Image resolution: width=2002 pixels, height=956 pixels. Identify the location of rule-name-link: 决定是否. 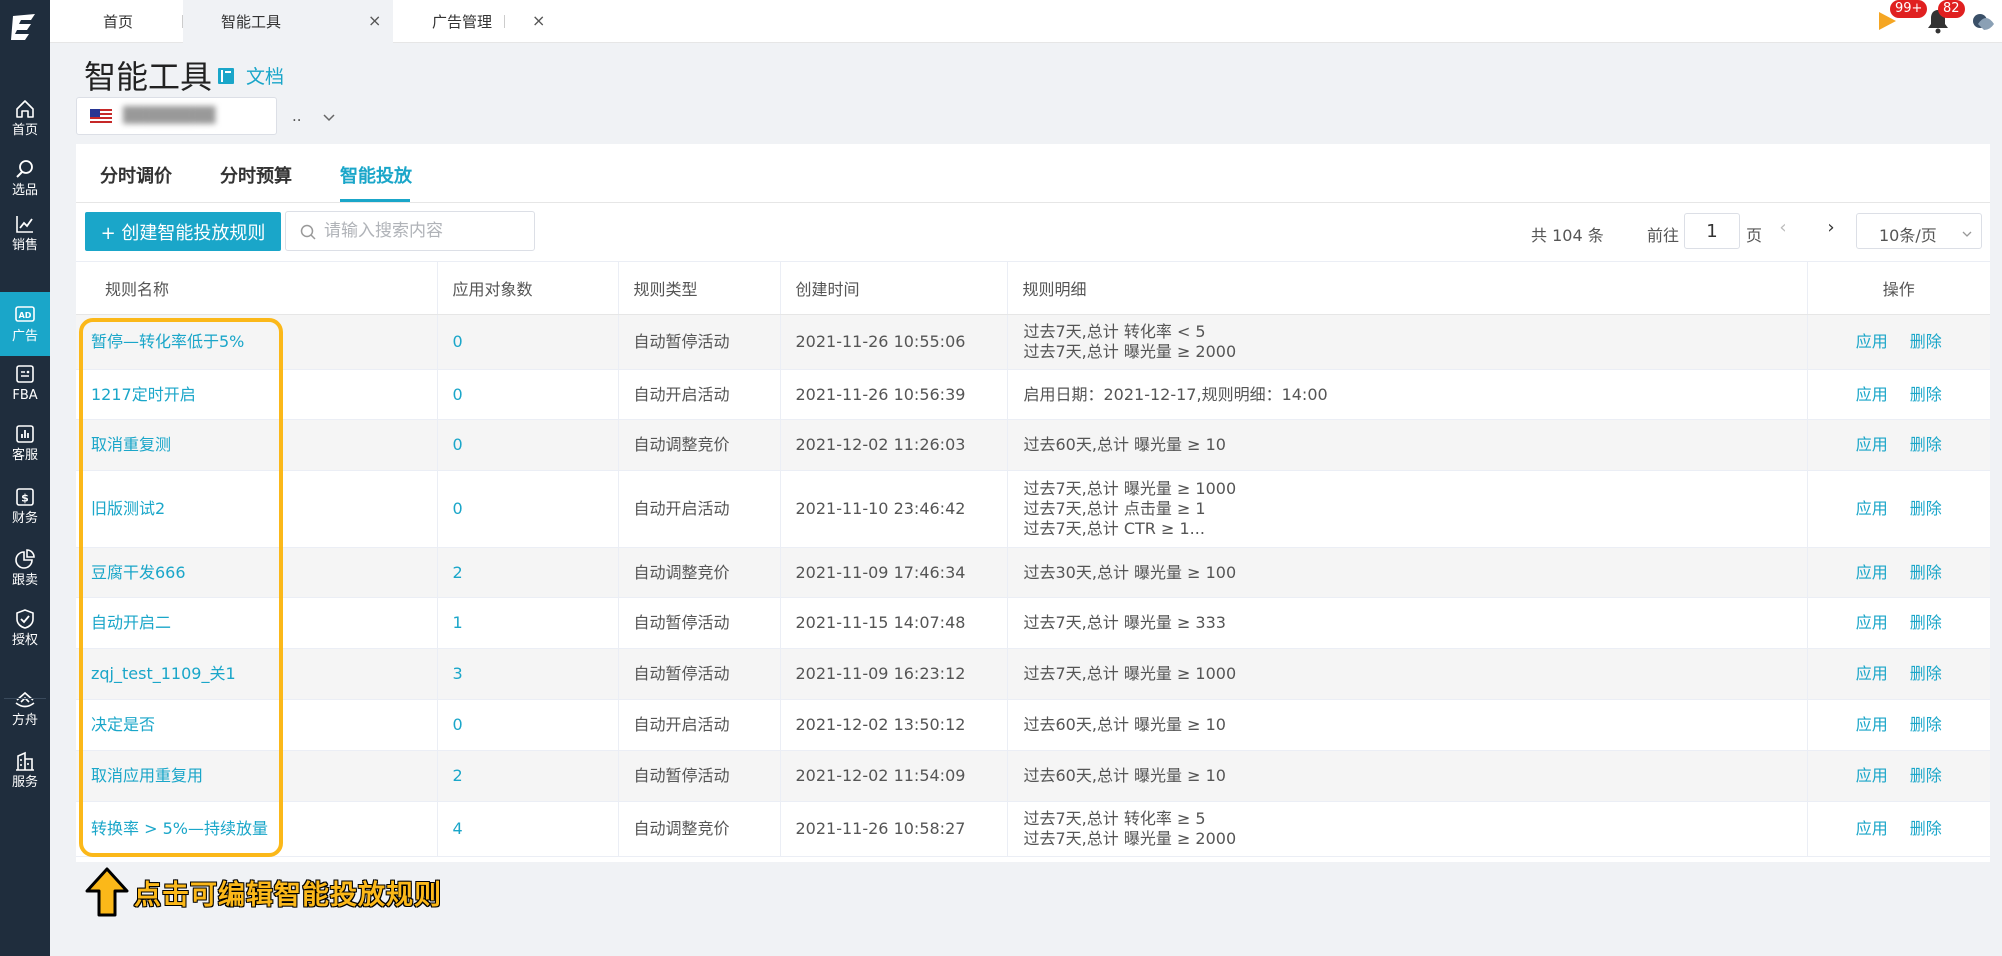
(257, 725).